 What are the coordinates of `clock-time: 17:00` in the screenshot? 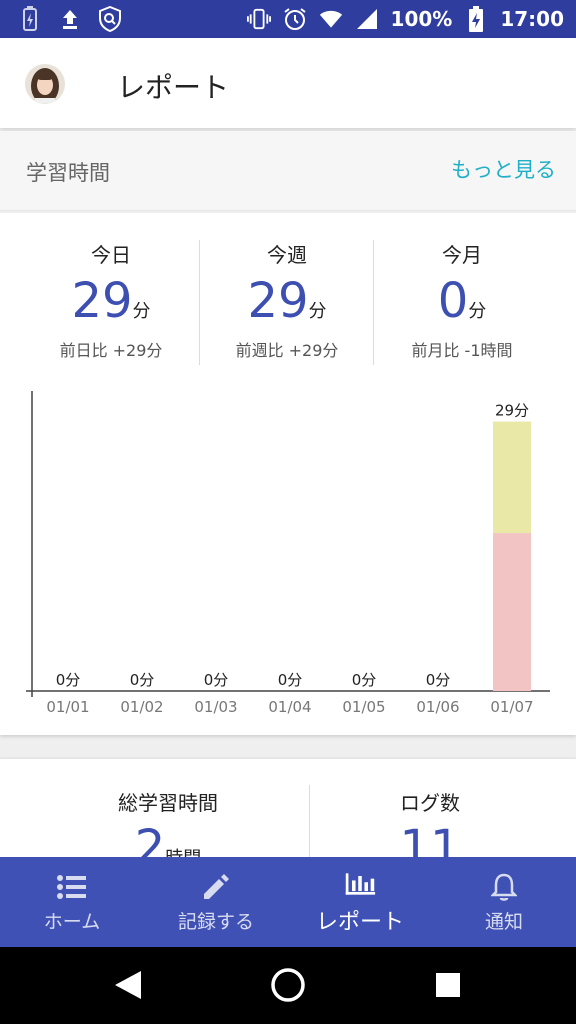 It's located at (532, 19).